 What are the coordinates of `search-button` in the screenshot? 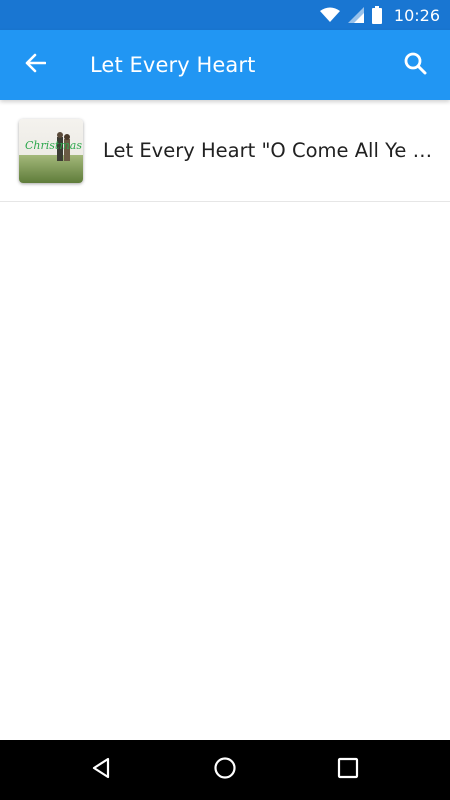 It's located at (415, 65).